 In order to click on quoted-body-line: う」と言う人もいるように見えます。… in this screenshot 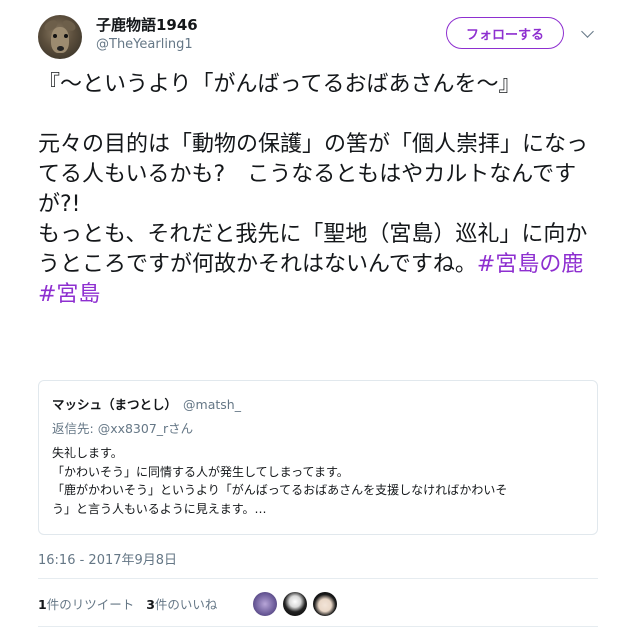, I will do `click(159, 508)`.